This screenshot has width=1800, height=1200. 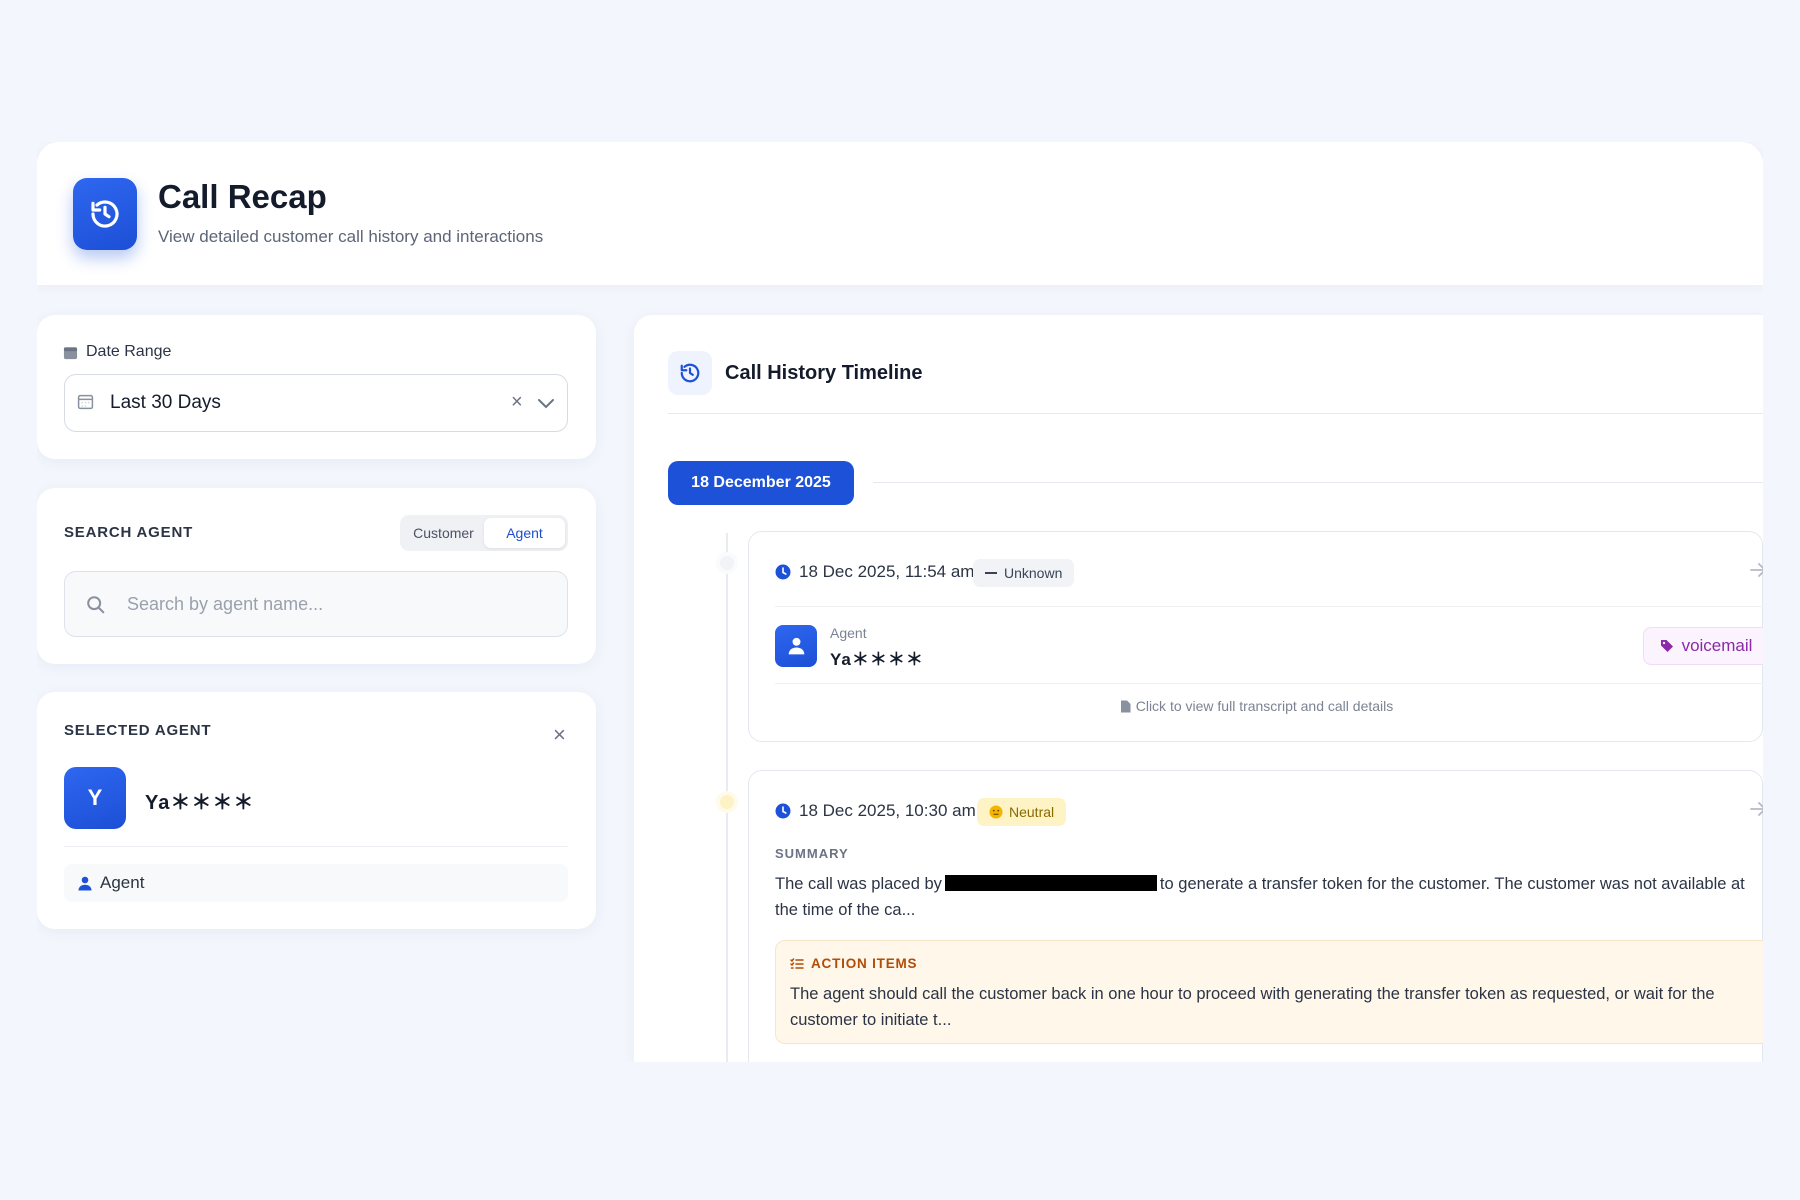 I want to click on search-agent-card: SEARCH AGENT Customer Agent, so click(x=316, y=576).